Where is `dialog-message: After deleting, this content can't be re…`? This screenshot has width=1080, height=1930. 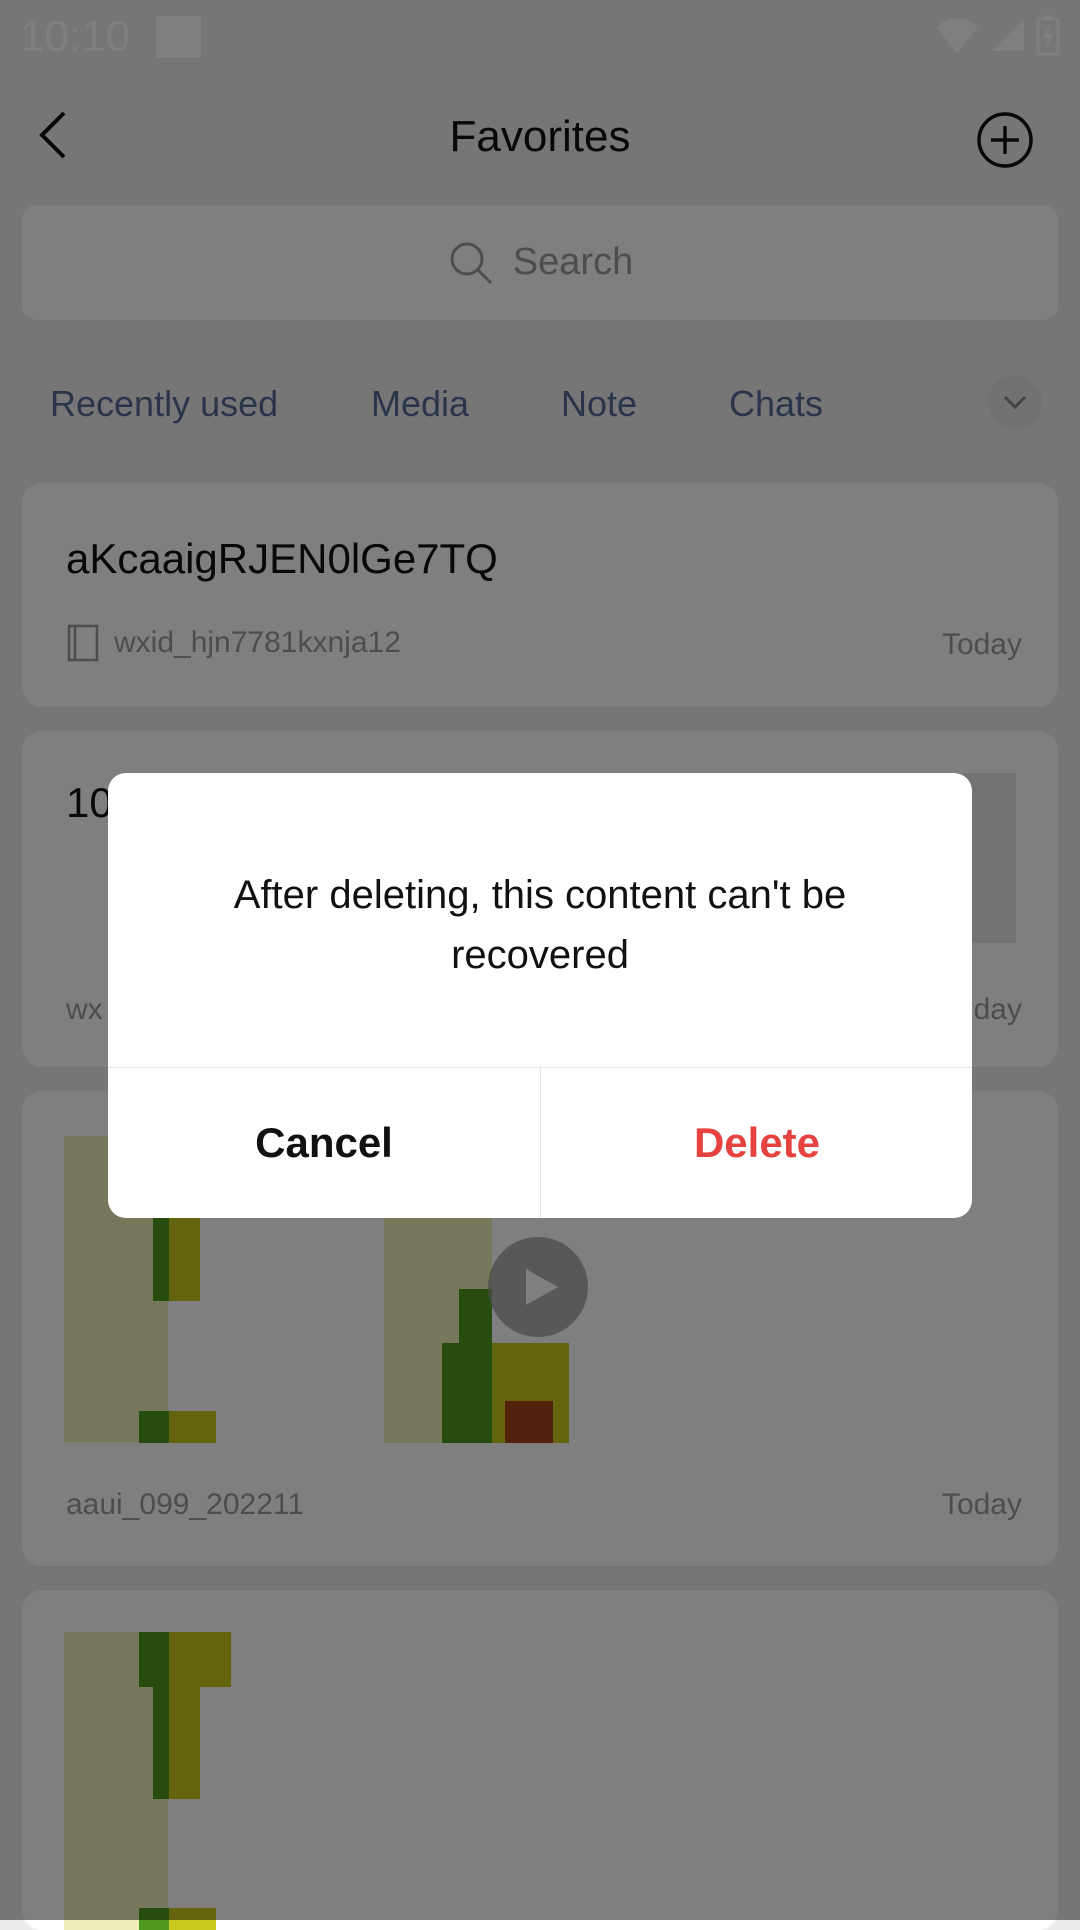
dialog-message: After deleting, this content can't be re… is located at coordinates (540, 925).